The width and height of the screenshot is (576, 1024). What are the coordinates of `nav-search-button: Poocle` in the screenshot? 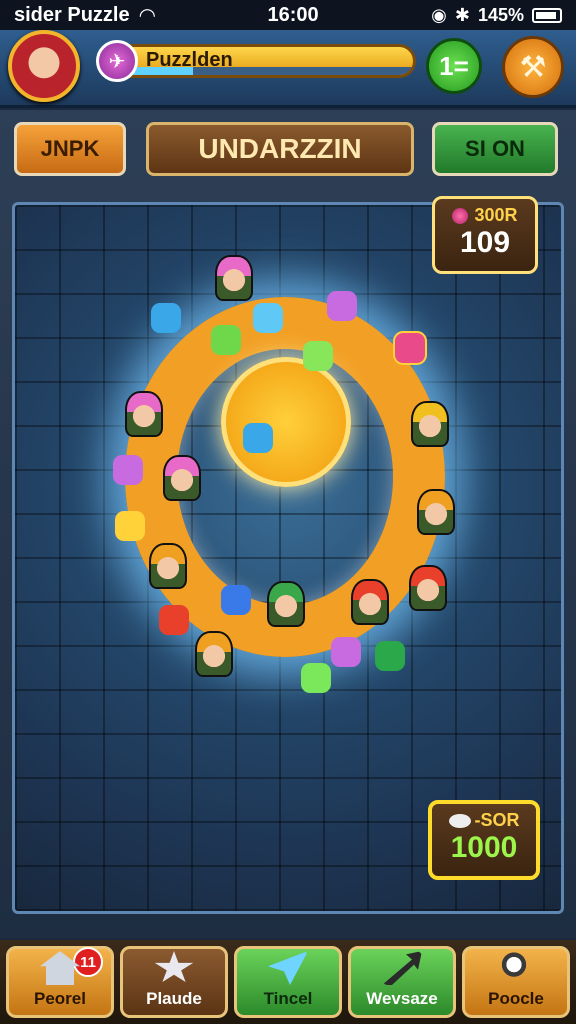 It's located at (516, 982).